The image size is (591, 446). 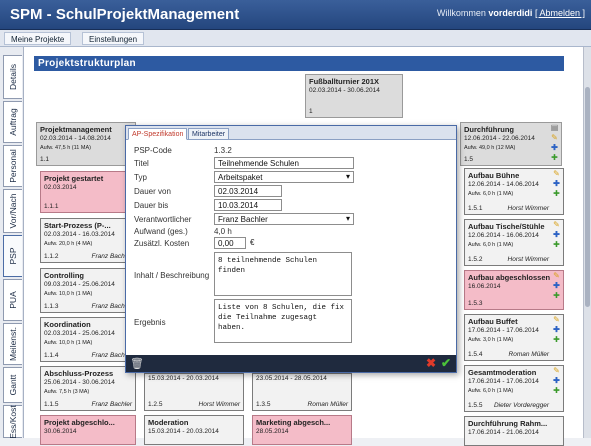 I want to click on tab-ap-spezifikation: AP-Spezifikation, so click(x=158, y=134).